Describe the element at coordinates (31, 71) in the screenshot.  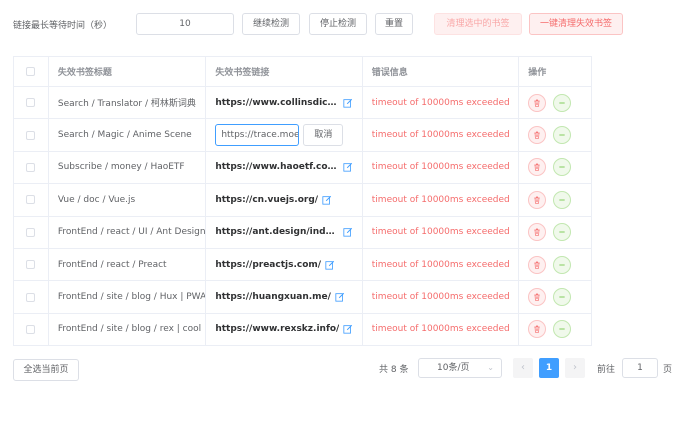
I see `select-all-checkbox` at that location.